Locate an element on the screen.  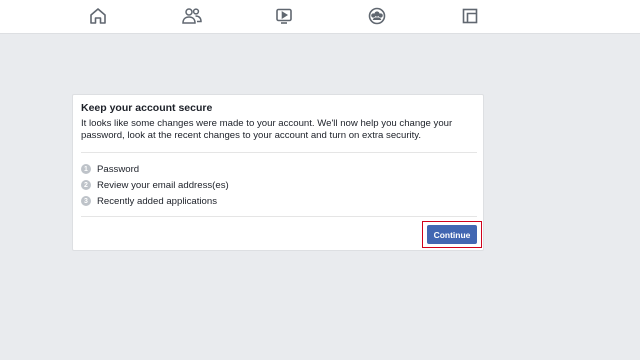
step-recent-applications: 3 Recently added applications is located at coordinates (155, 201).